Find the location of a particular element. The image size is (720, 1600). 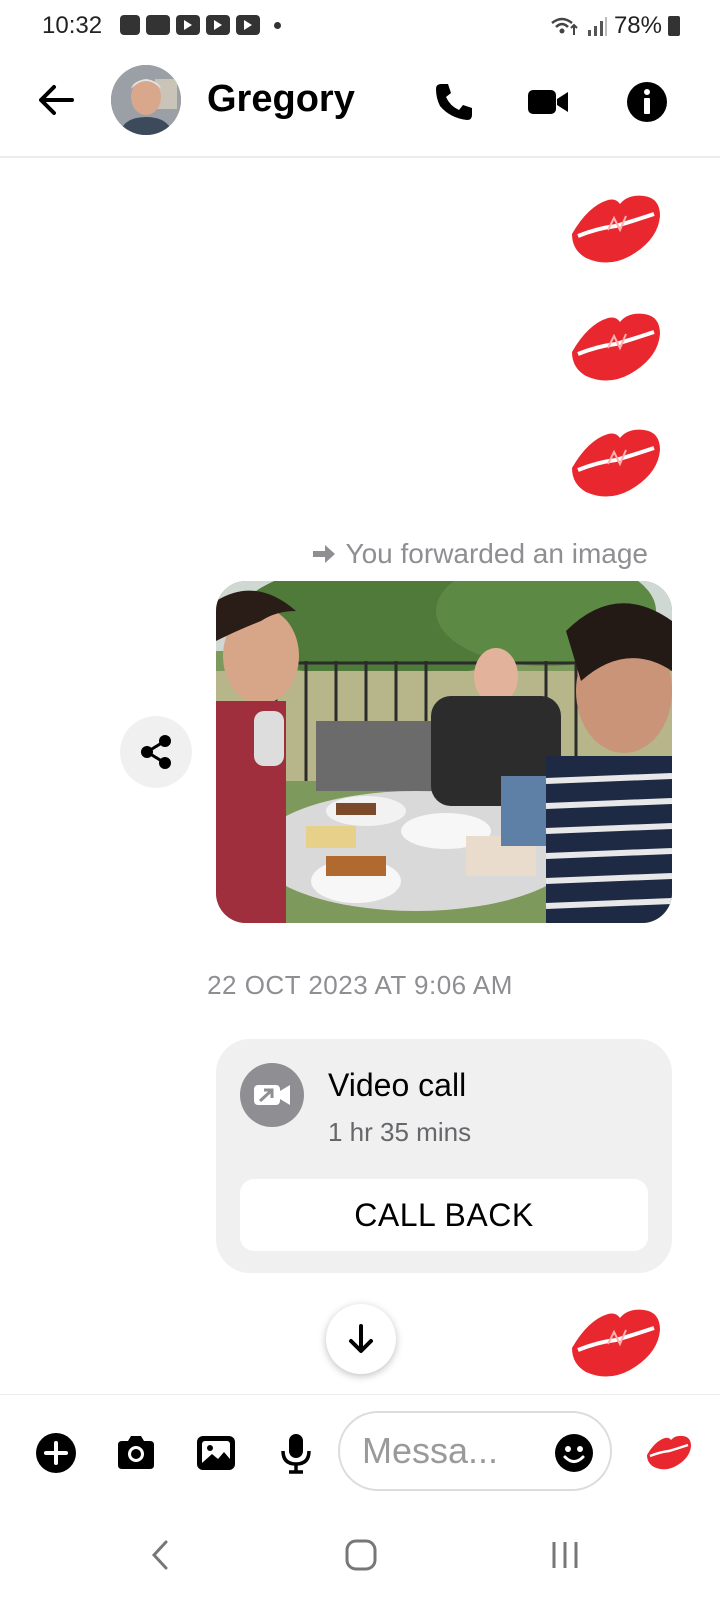

video-call-arrow-icon is located at coordinates (272, 1095).